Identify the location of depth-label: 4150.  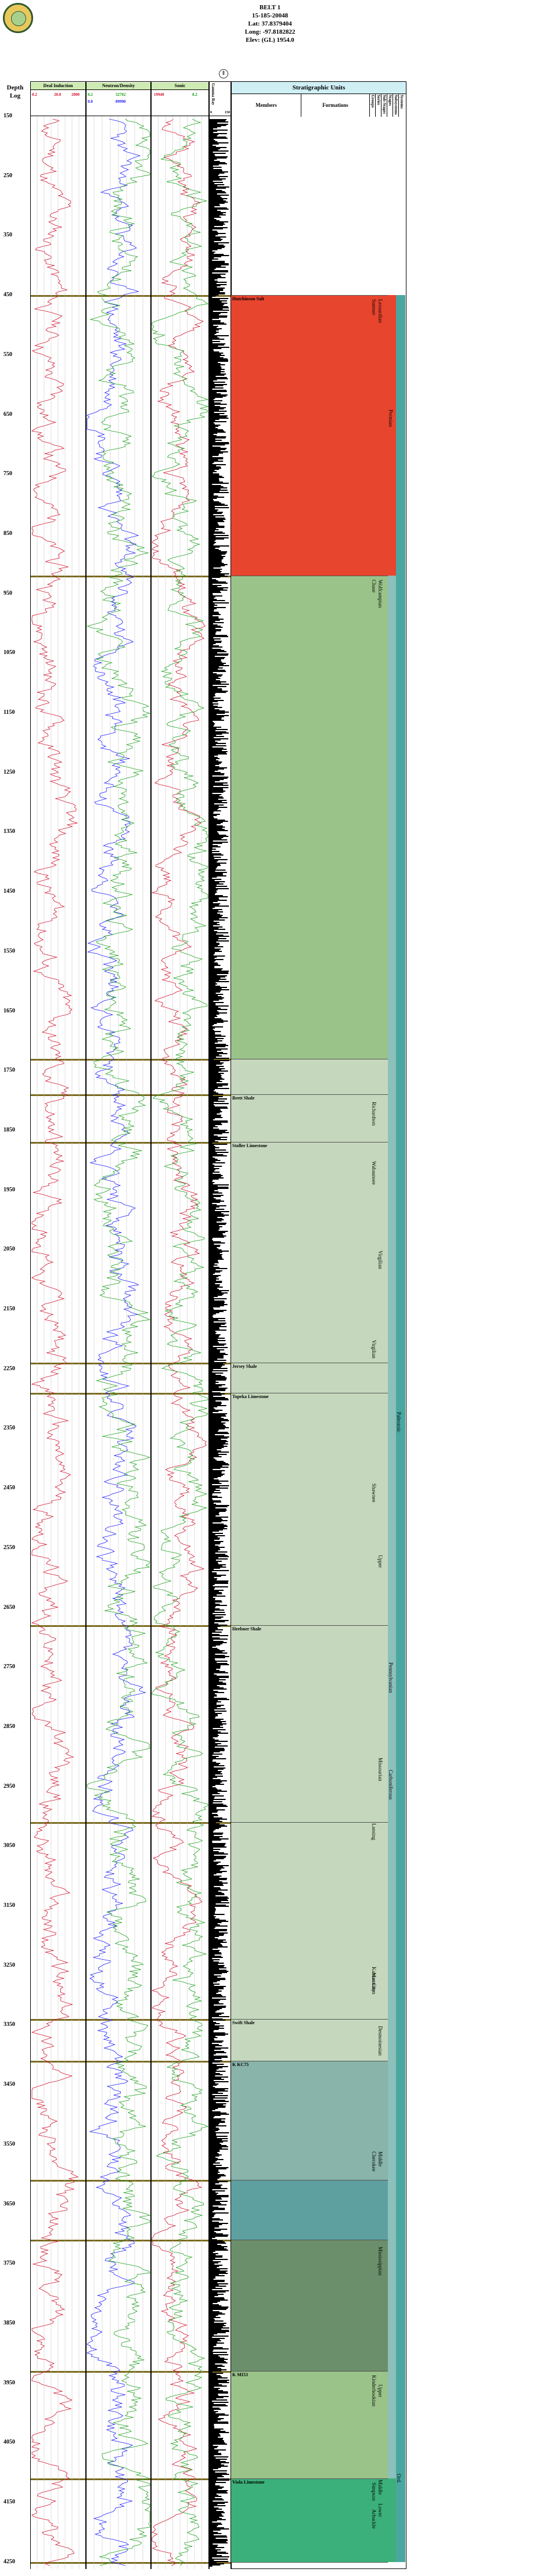
(9, 2502).